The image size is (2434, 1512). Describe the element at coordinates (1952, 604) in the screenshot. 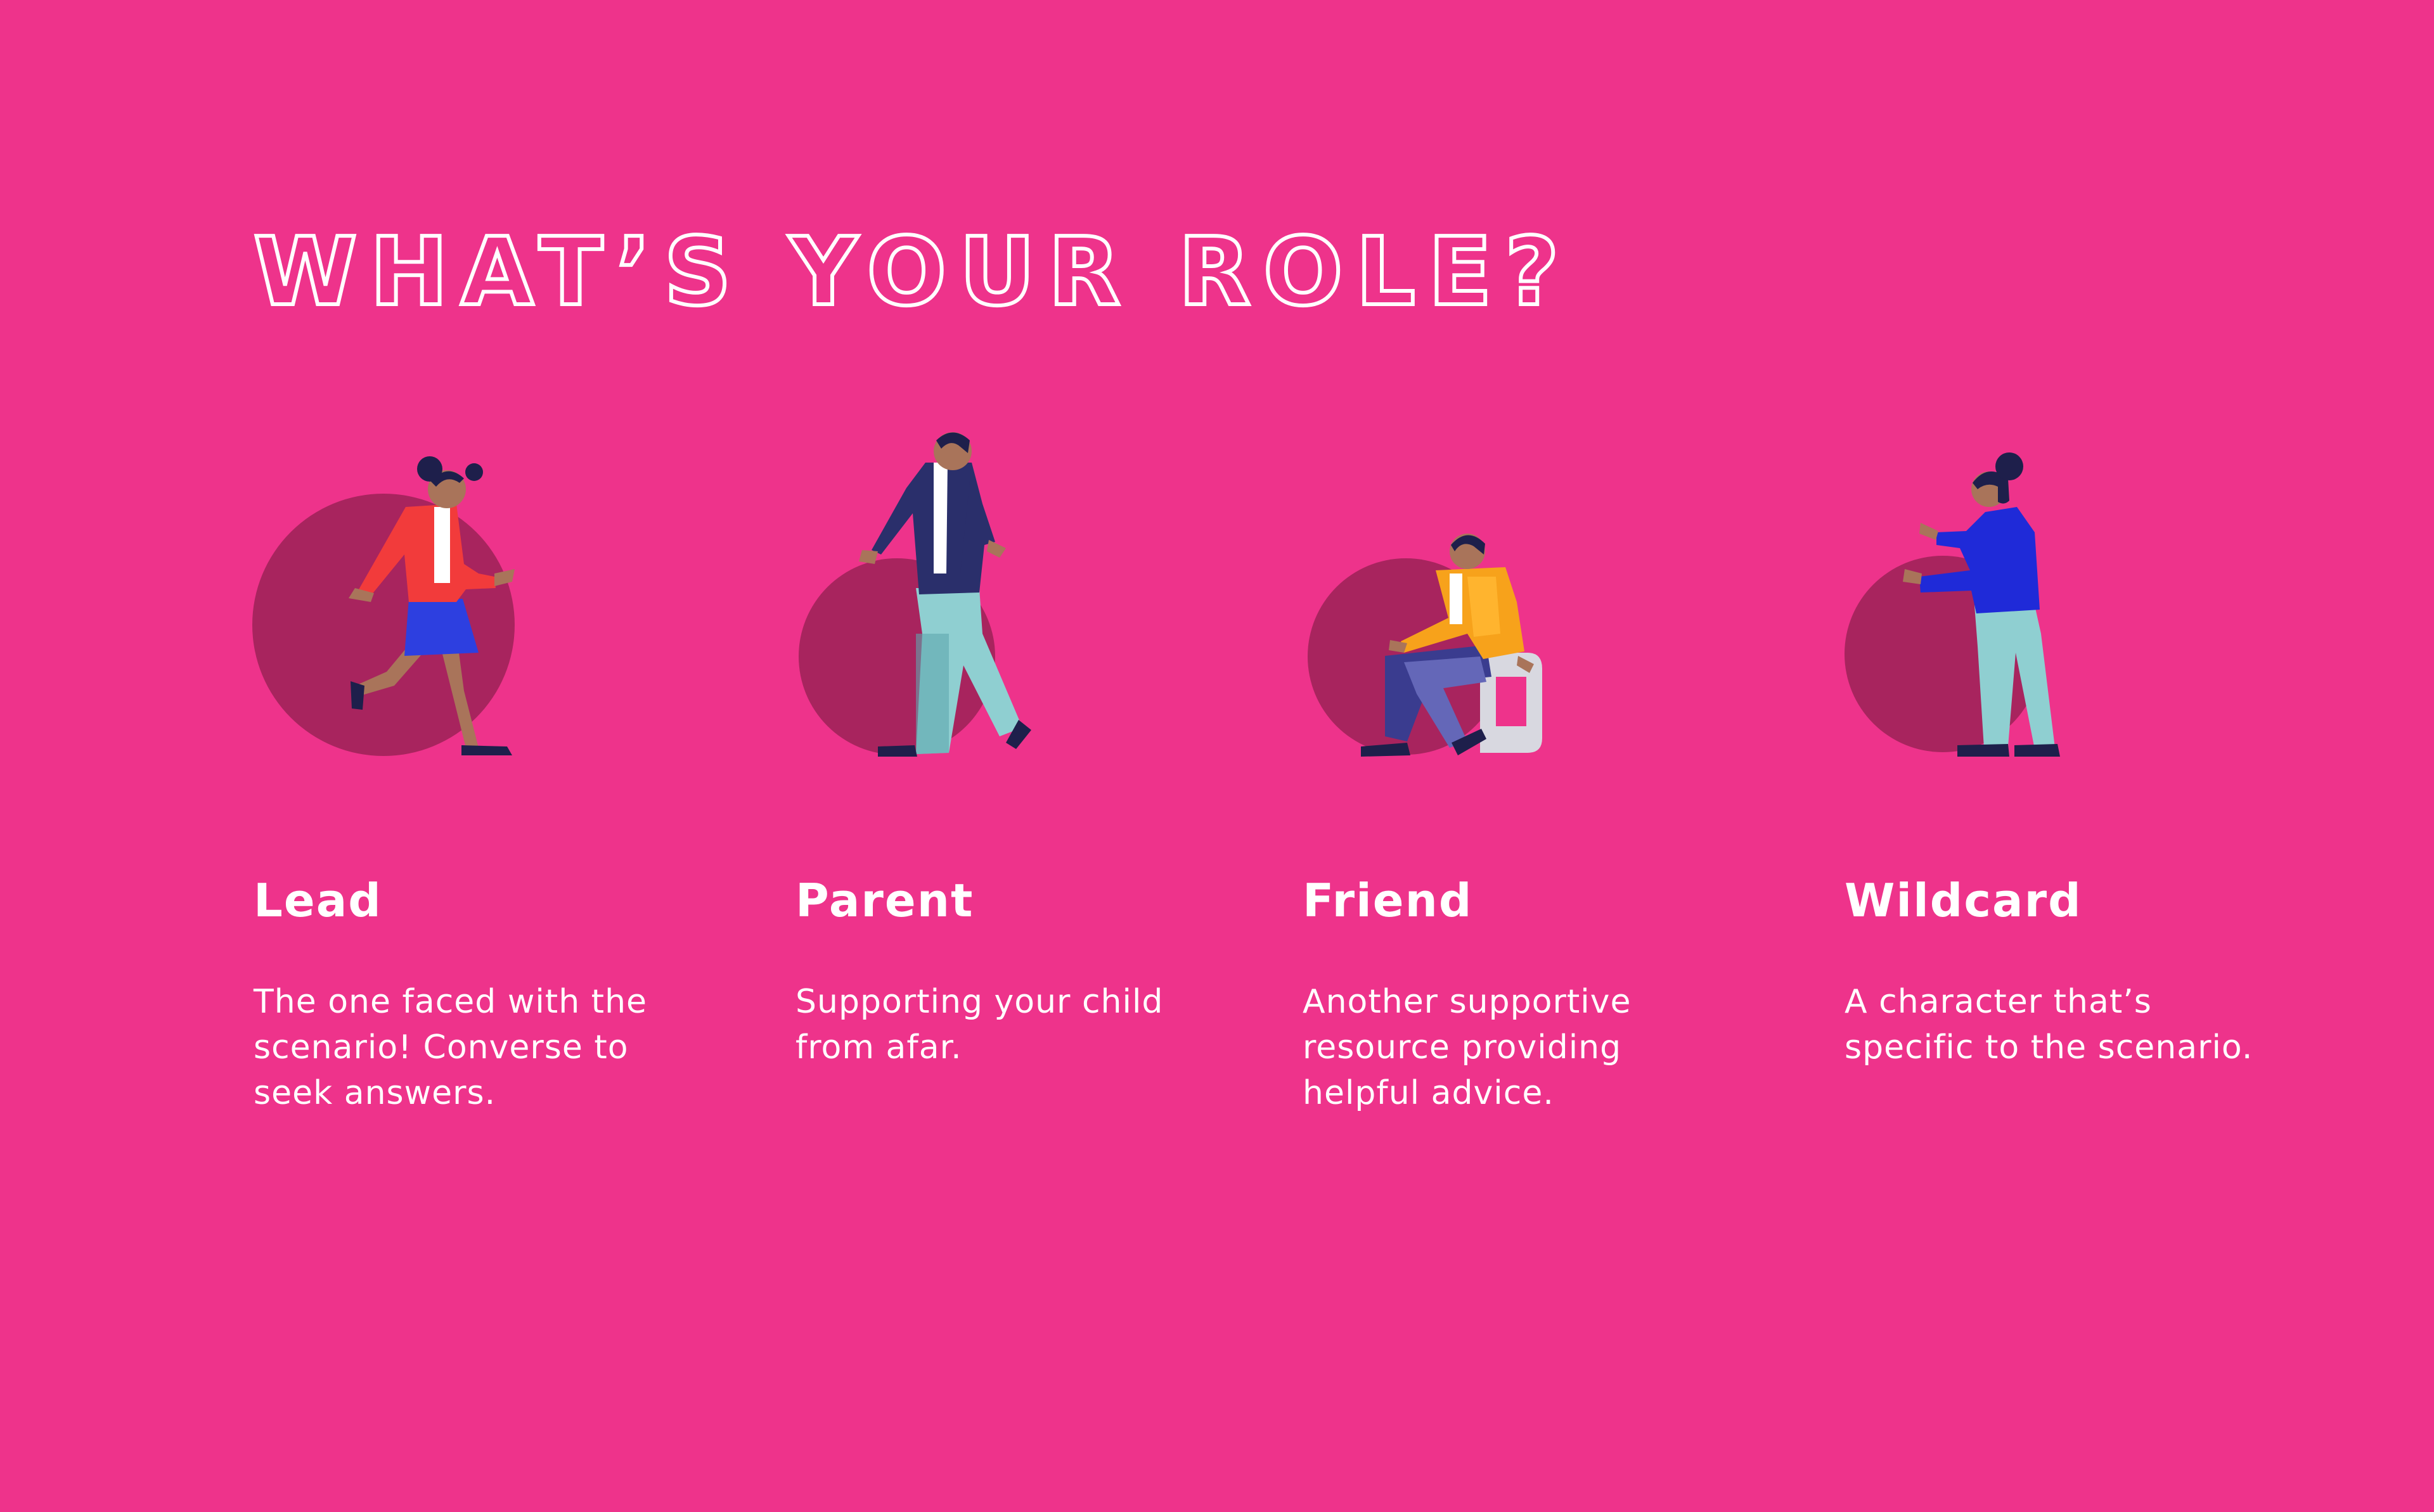

I see `standing-woman-illustration` at that location.